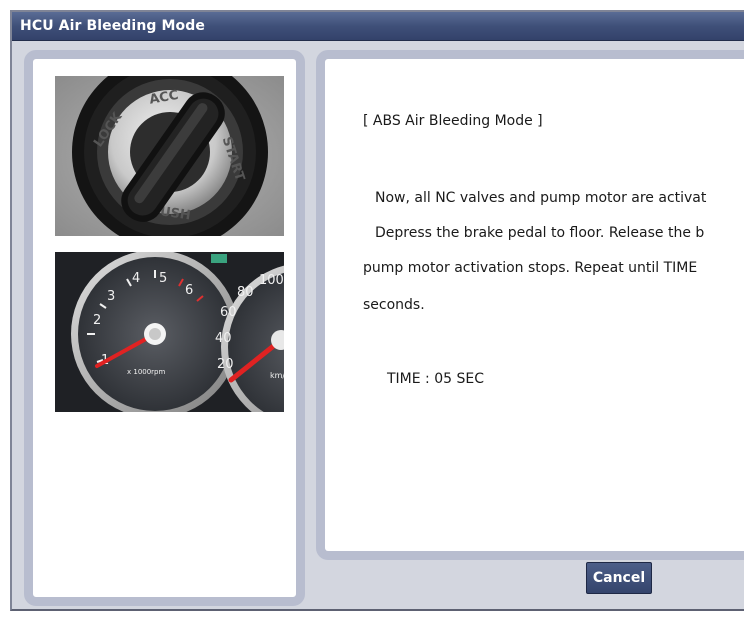 Image resolution: width=744 pixels, height=622 pixels. I want to click on window-title: HCU Air Bleeding Mode, so click(112, 26).